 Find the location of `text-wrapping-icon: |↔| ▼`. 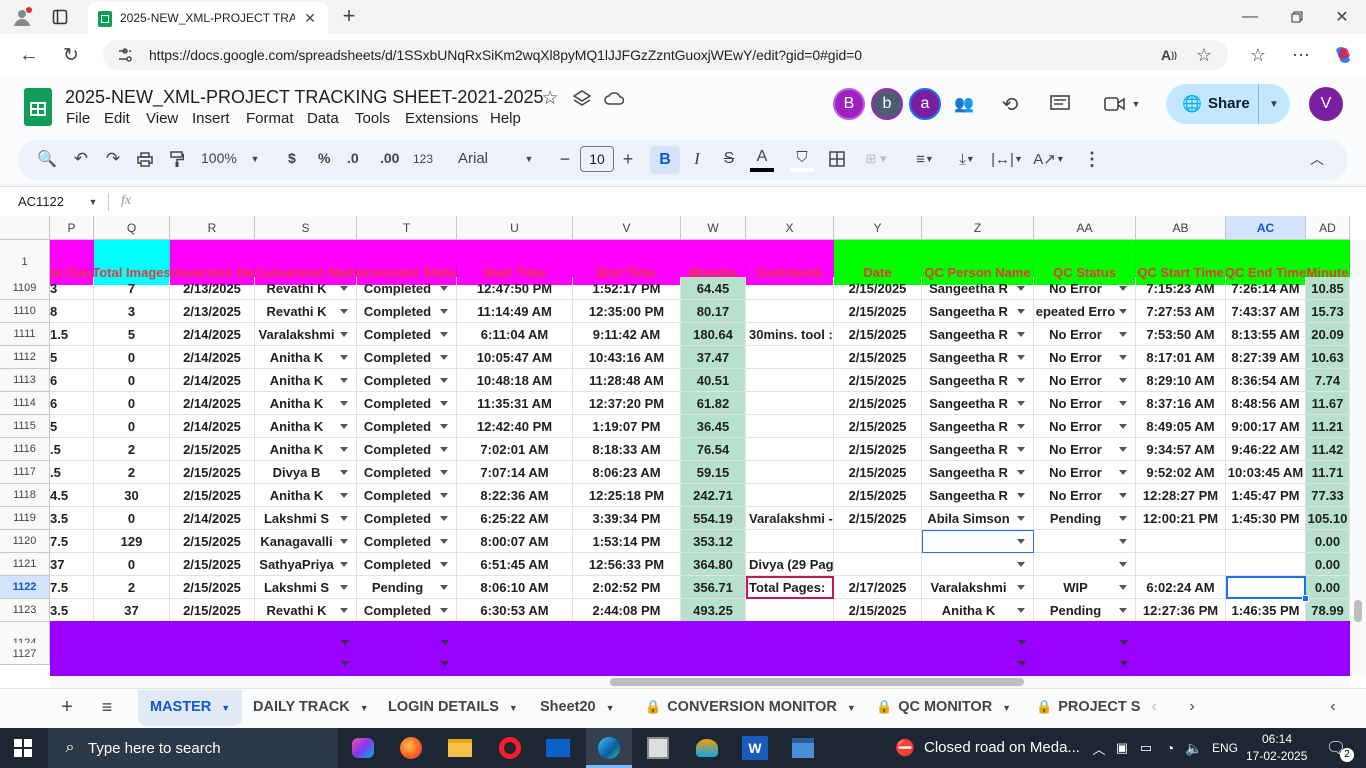

text-wrapping-icon: |↔| ▼ is located at coordinates (1007, 159).